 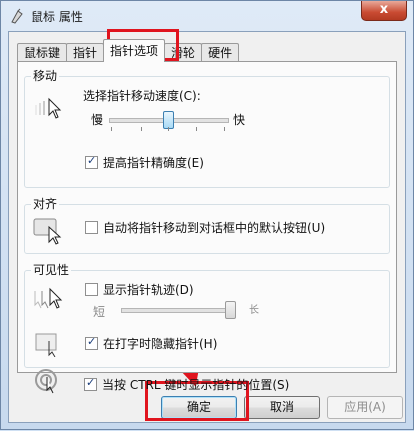 What do you see at coordinates (239, 120) in the screenshot?
I see `fast-label: 快` at bounding box center [239, 120].